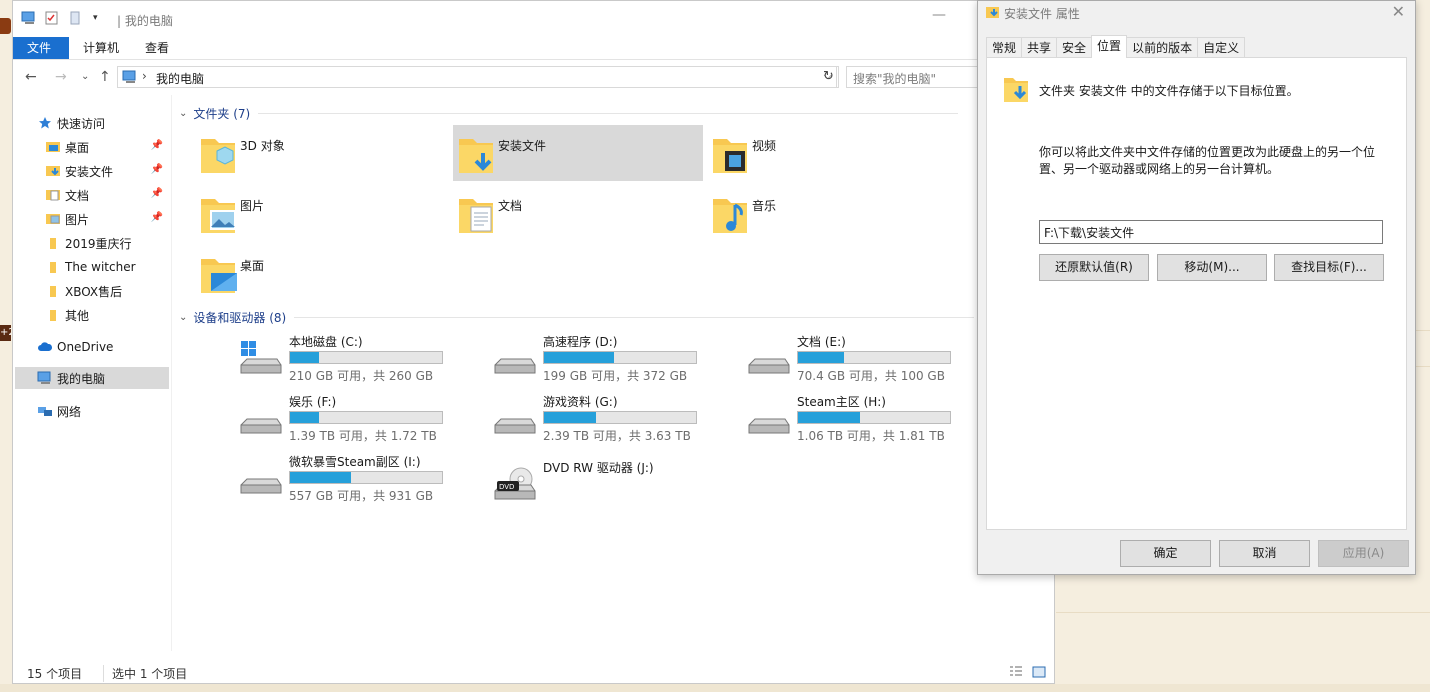  What do you see at coordinates (92, 219) in the screenshot?
I see `sidebar-item-pictures: 图片 📌` at bounding box center [92, 219].